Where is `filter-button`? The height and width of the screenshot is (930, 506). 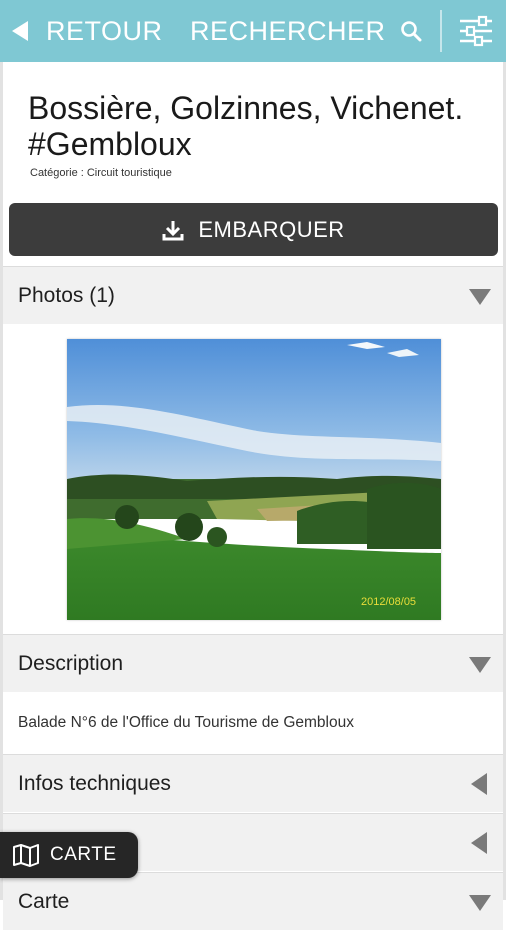
filter-button is located at coordinates (476, 31).